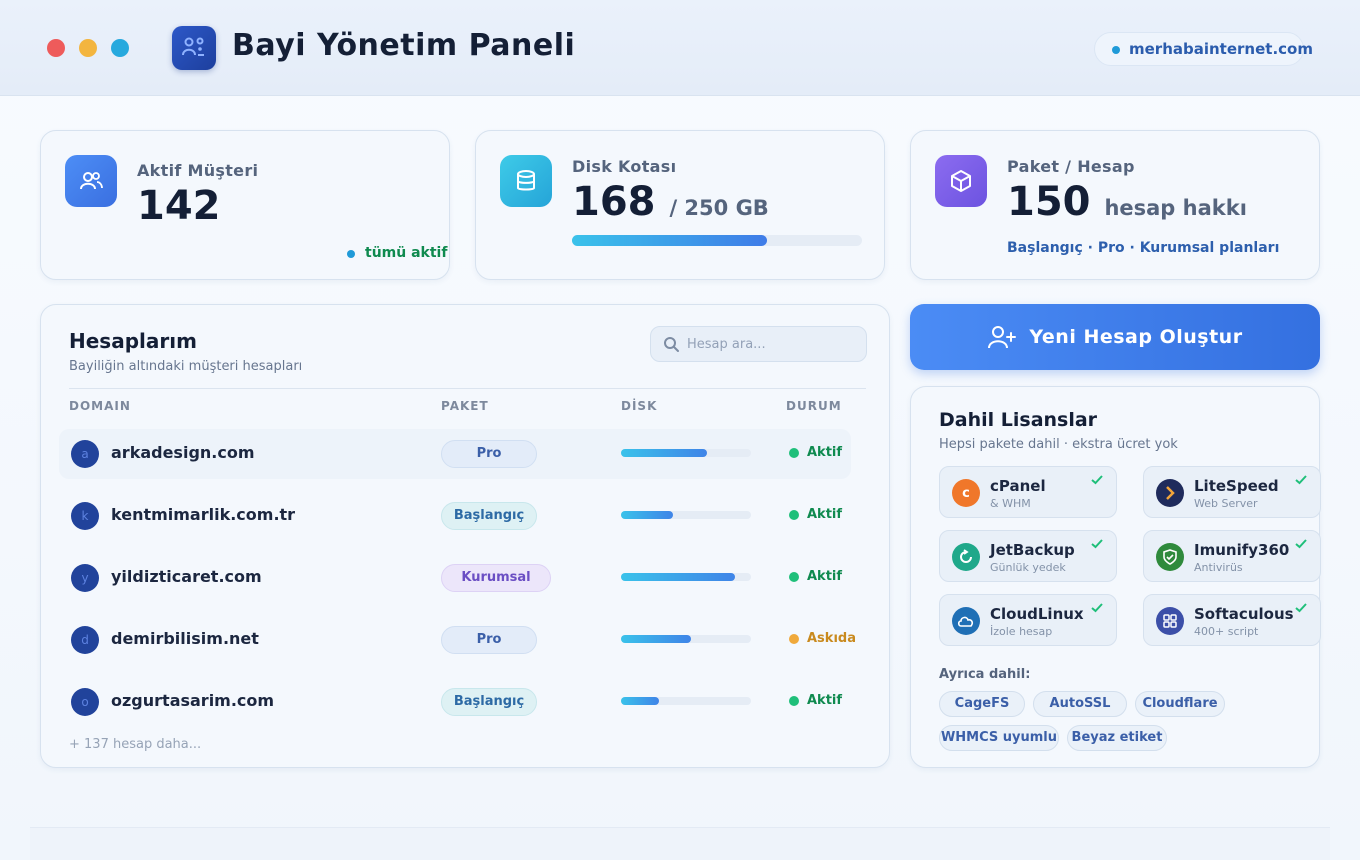 Image resolution: width=1360 pixels, height=860 pixels. I want to click on column-package: PAKET, so click(465, 406).